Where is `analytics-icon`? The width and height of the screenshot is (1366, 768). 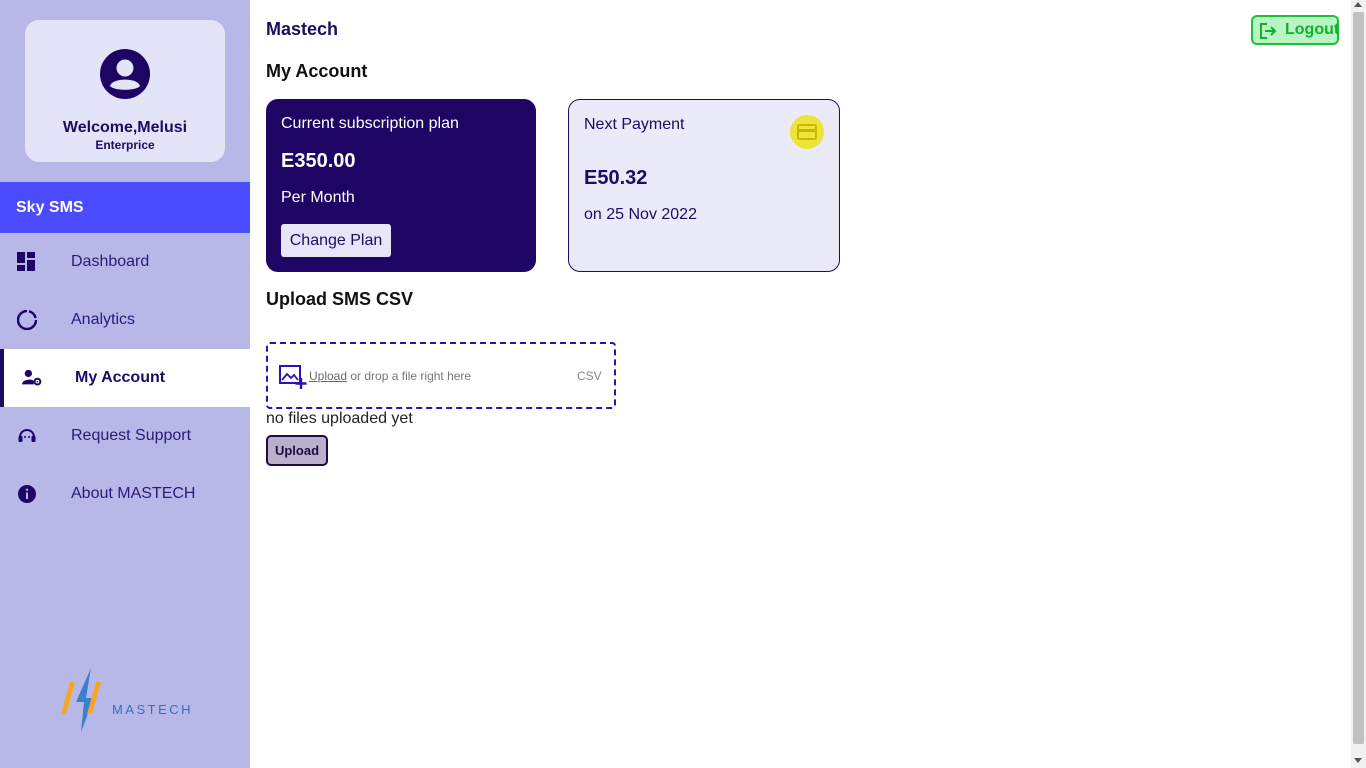
analytics-icon is located at coordinates (27, 320).